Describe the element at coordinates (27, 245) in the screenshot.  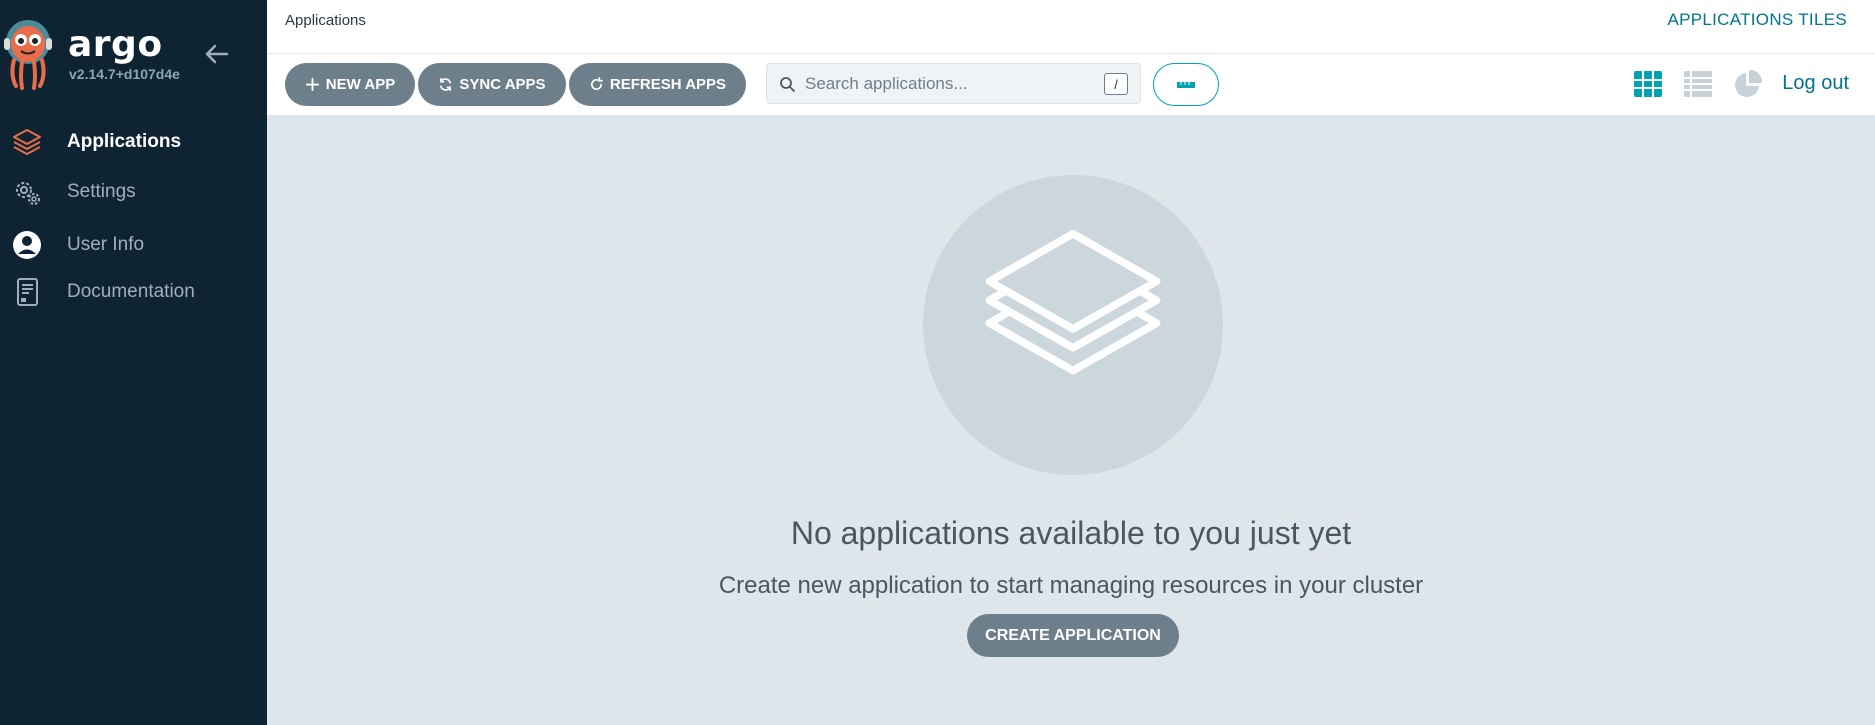
I see `user-circle-icon` at that location.